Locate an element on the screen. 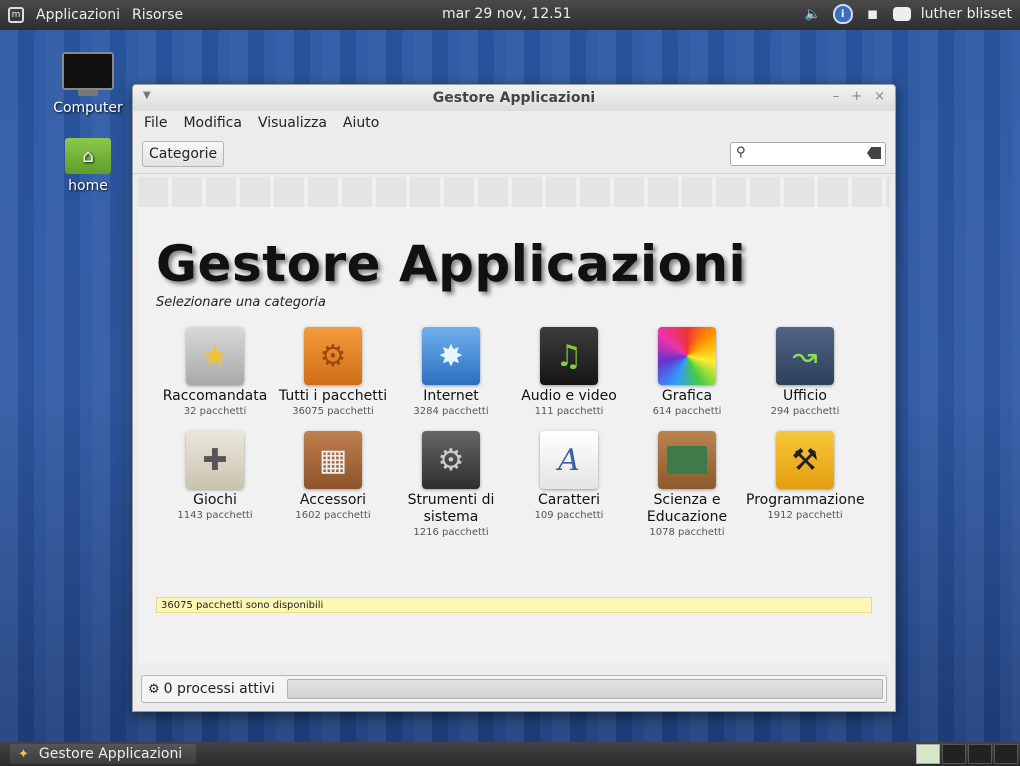  category-audio-video: ♫ Audio e video 111 pacchetti is located at coordinates (569, 373).